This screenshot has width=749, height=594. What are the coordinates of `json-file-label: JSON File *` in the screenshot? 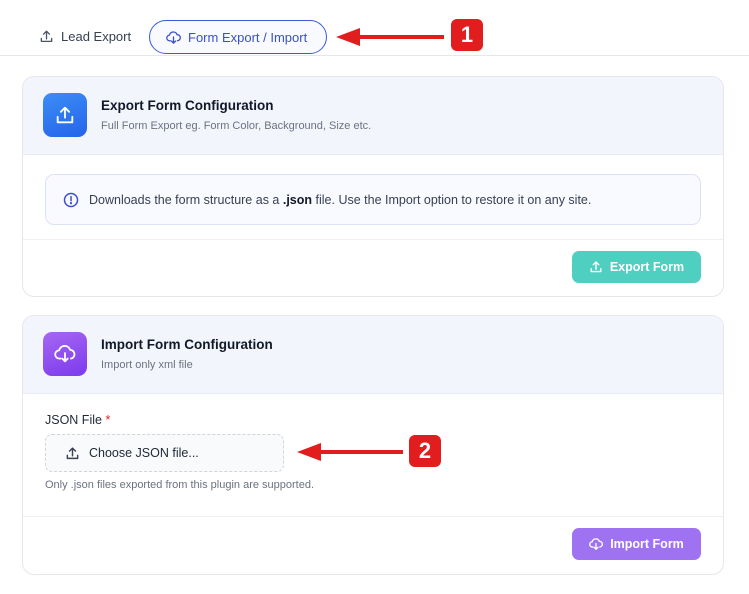 It's located at (77, 420).